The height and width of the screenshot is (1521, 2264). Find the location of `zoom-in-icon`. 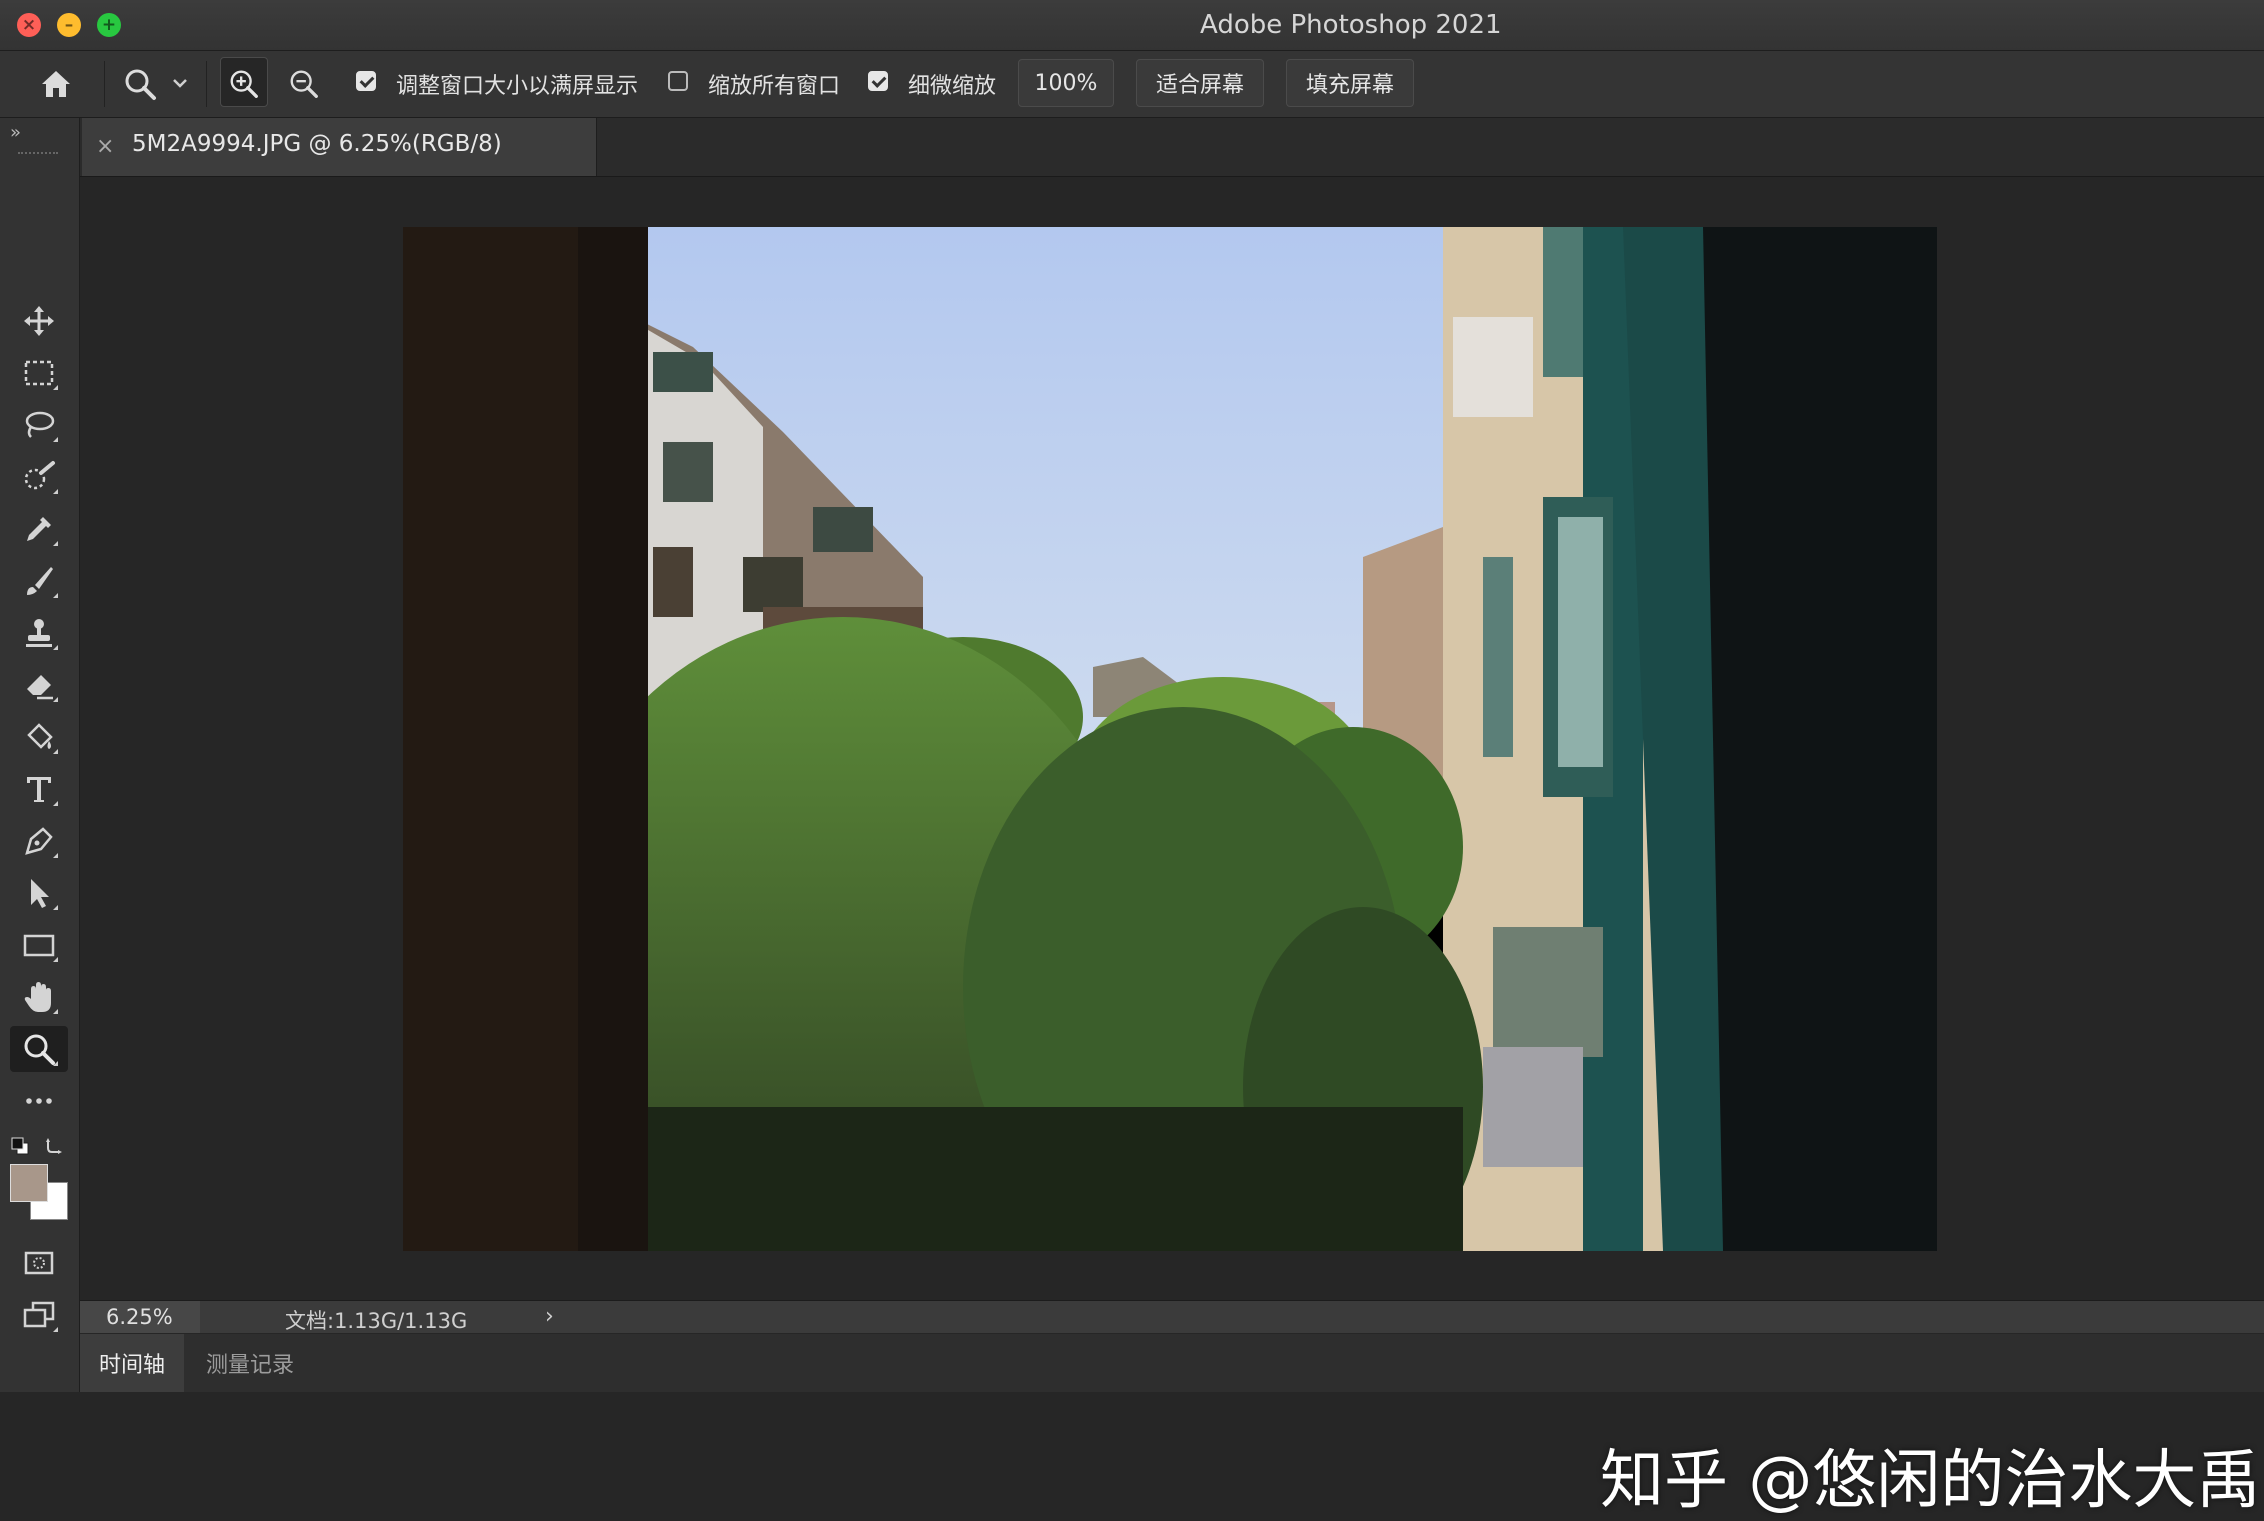

zoom-in-icon is located at coordinates (244, 84).